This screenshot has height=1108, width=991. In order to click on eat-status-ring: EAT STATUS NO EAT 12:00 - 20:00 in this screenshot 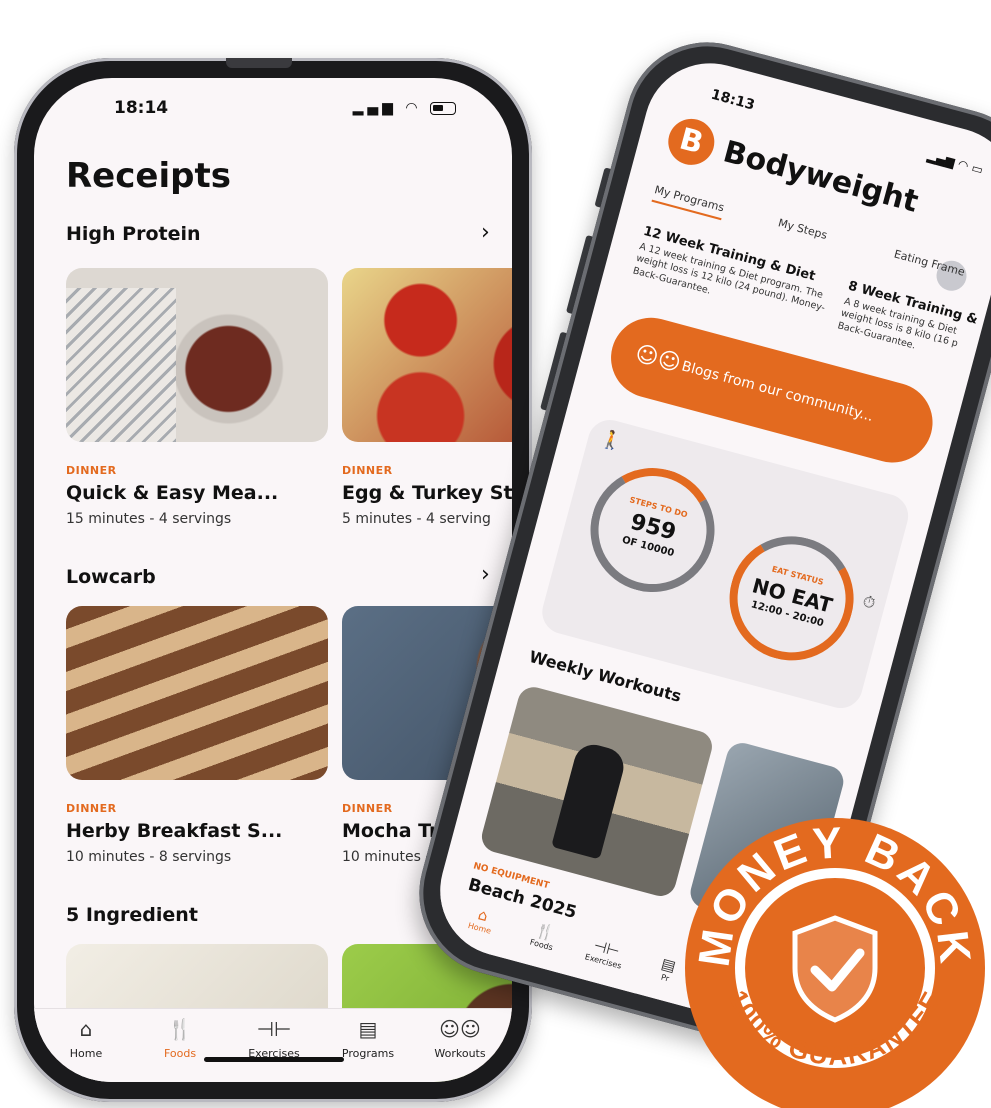, I will do `click(791, 598)`.